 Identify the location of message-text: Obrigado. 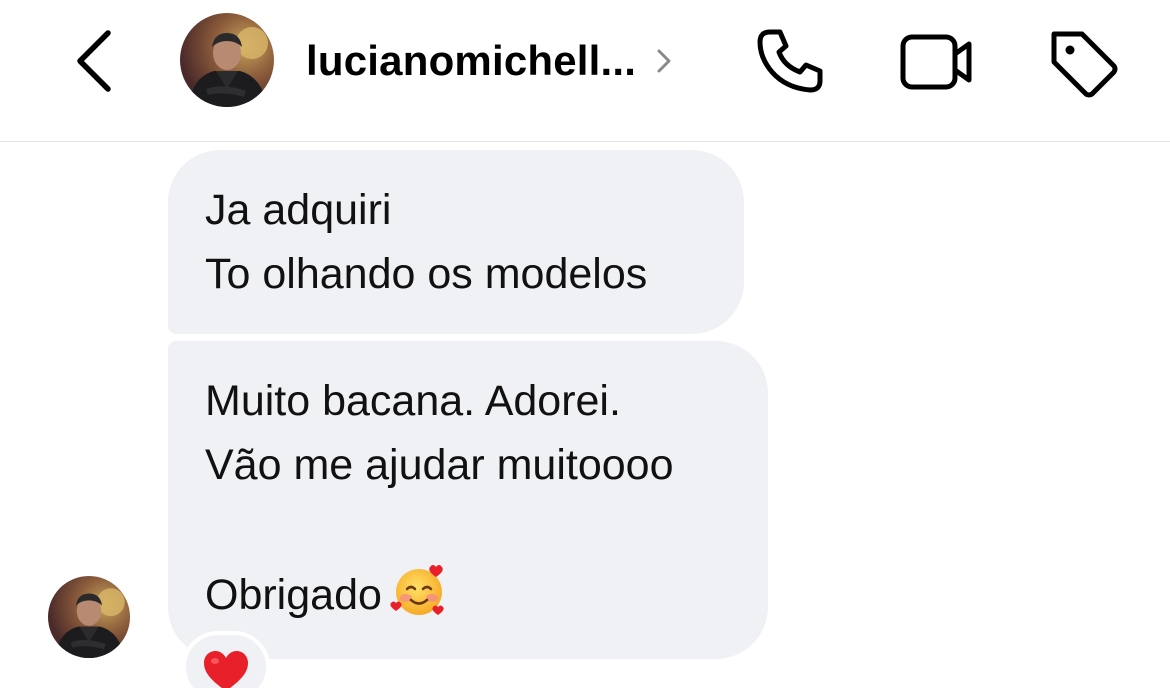
(293, 595).